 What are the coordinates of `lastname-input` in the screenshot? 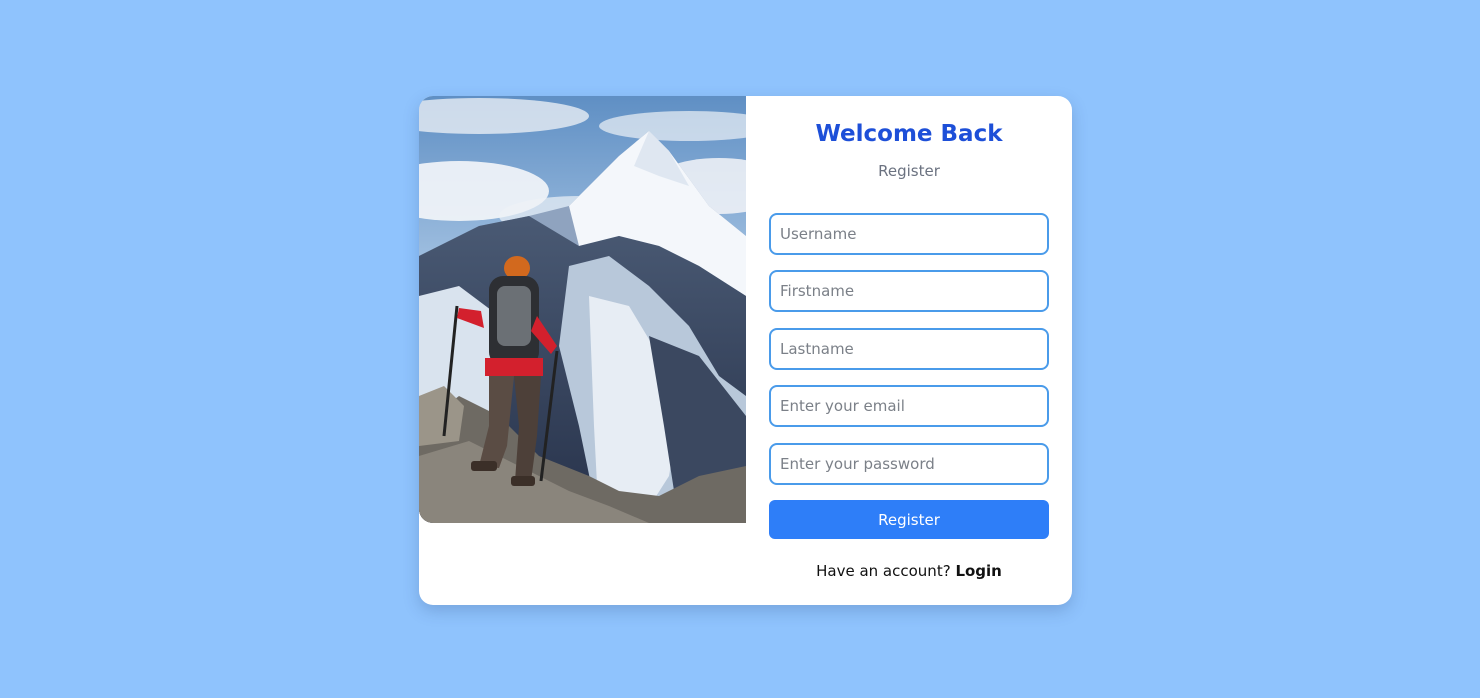 It's located at (909, 349).